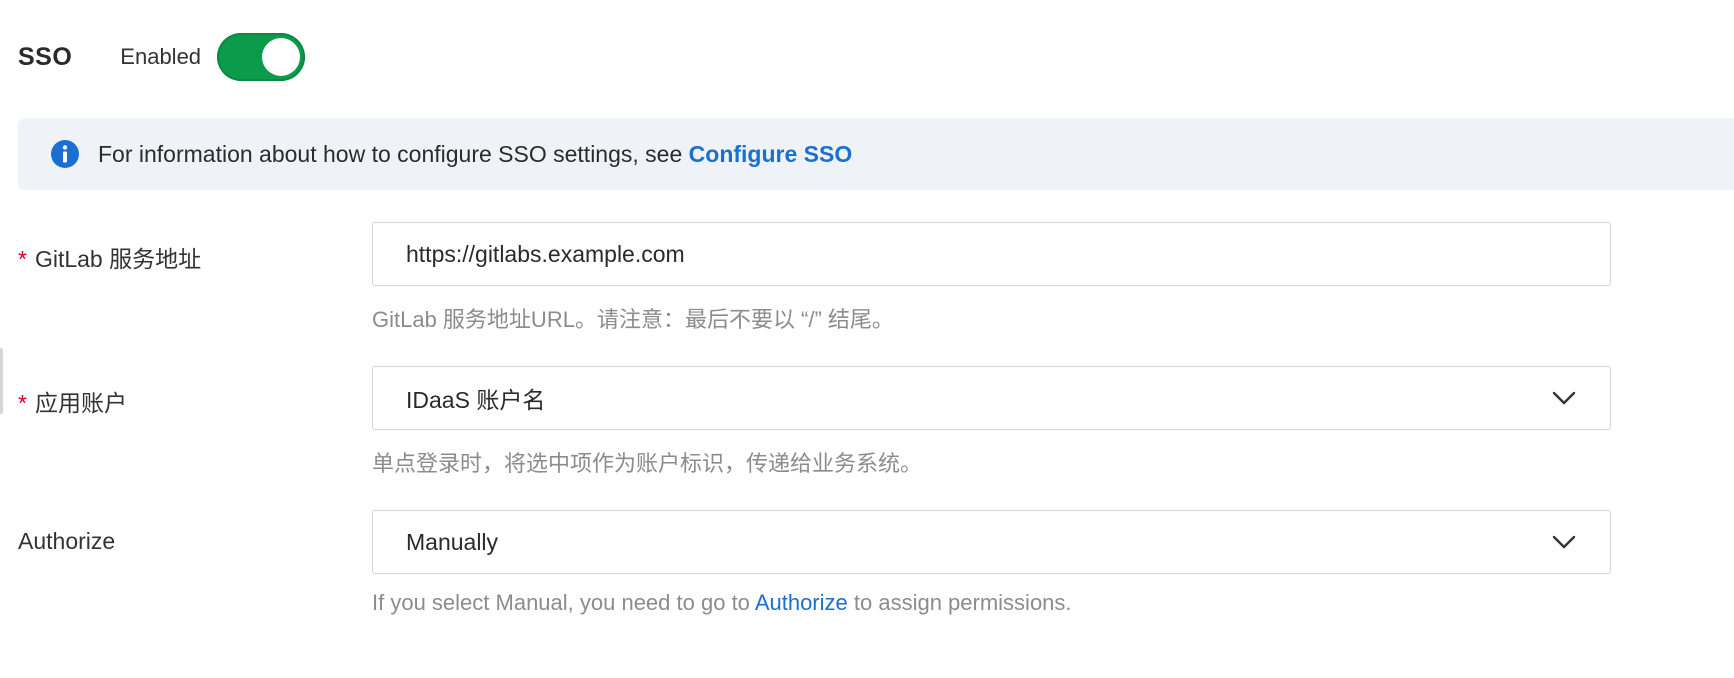 The width and height of the screenshot is (1734, 678). Describe the element at coordinates (65, 154) in the screenshot. I see `info-circle-icon` at that location.